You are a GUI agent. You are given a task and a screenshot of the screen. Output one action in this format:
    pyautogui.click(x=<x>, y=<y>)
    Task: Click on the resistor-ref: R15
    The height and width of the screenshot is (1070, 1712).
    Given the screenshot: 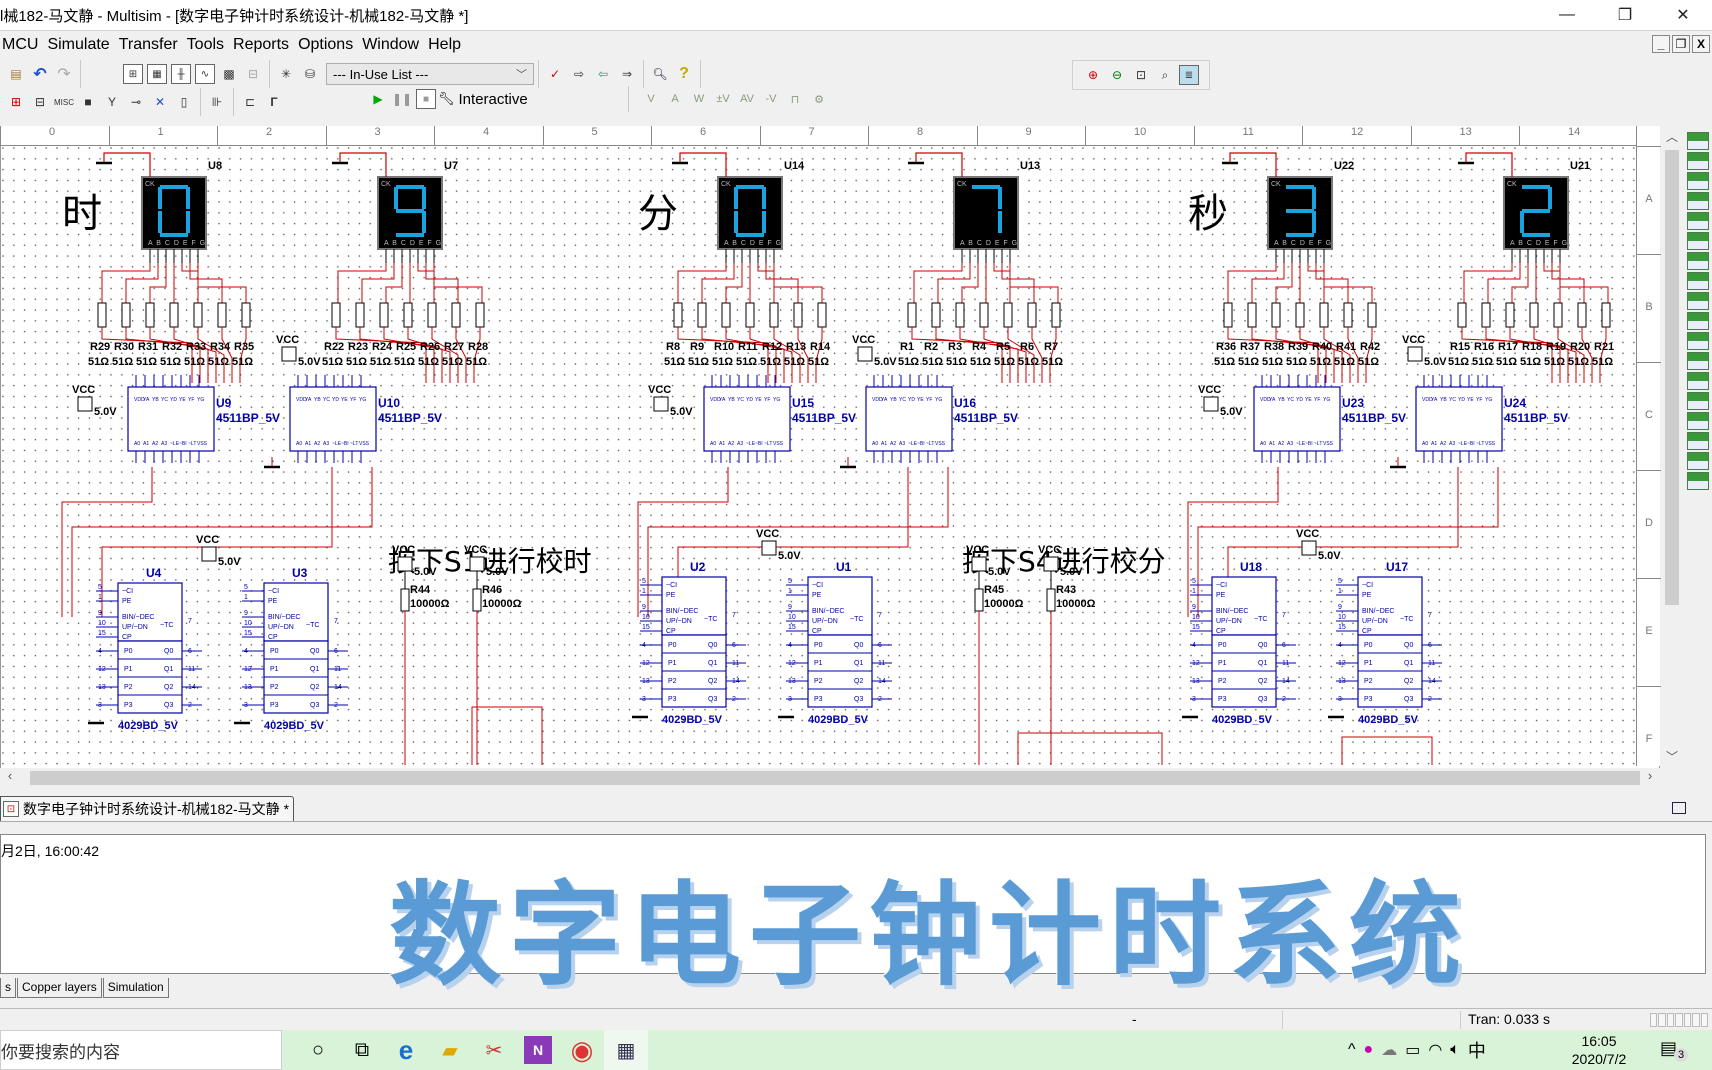 What is the action you would take?
    pyautogui.click(x=1460, y=347)
    